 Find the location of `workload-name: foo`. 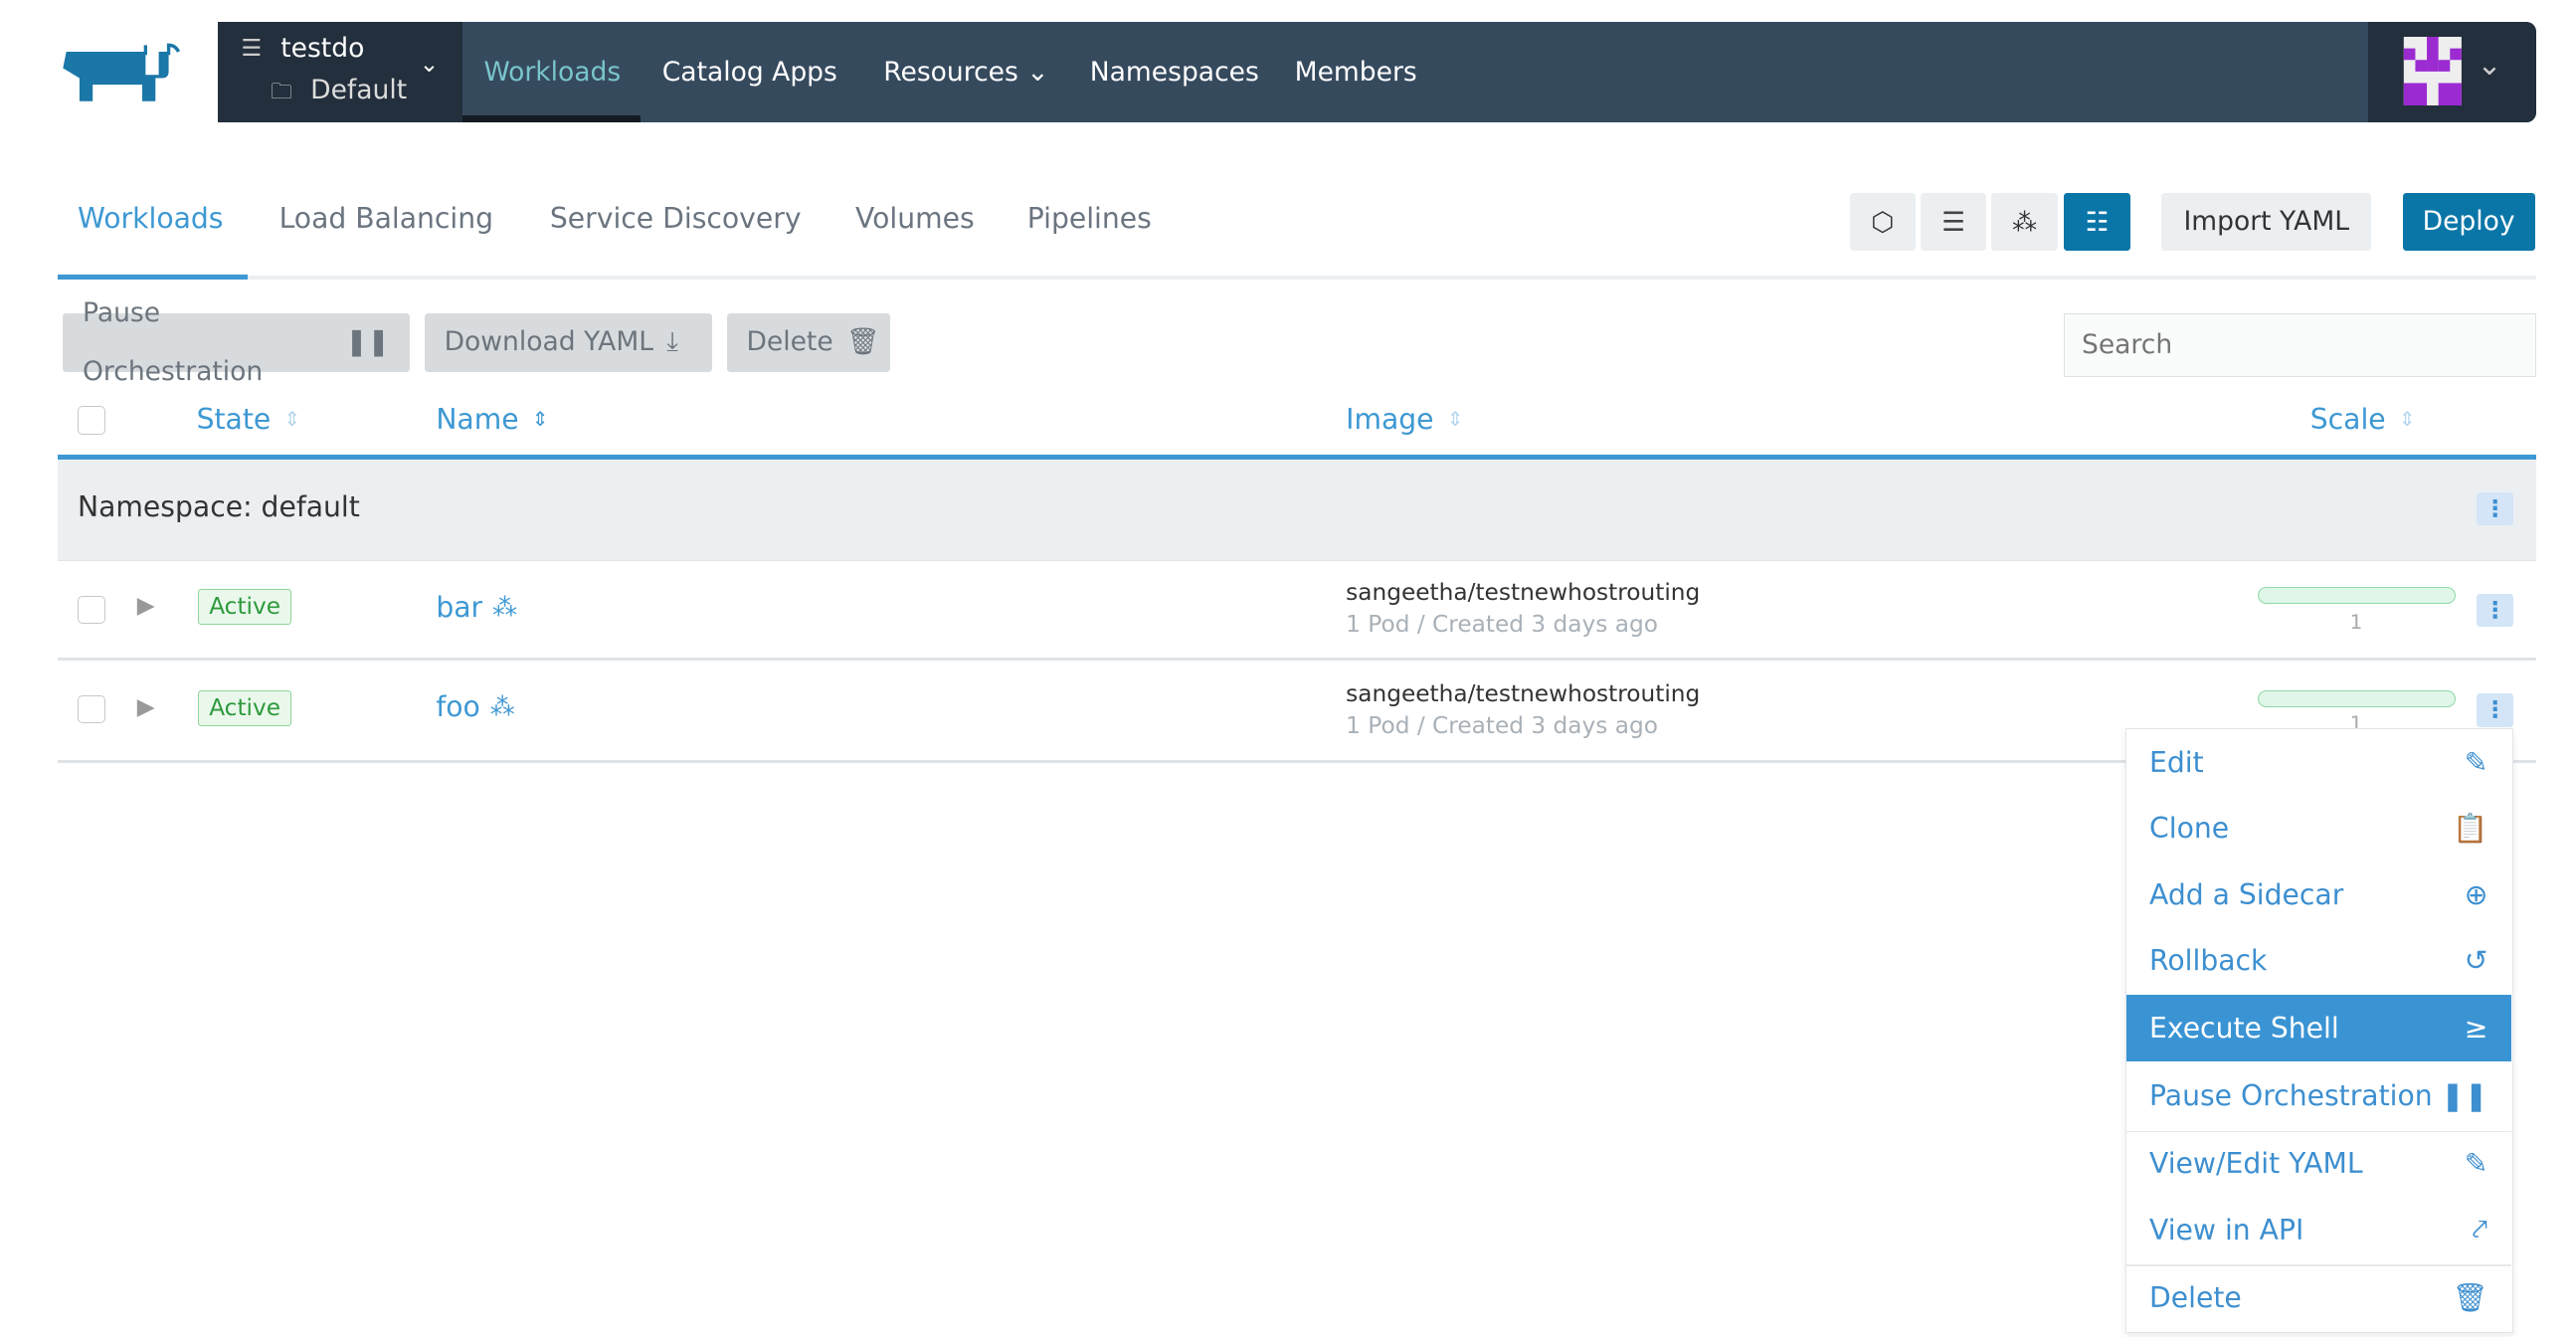

workload-name: foo is located at coordinates (458, 706).